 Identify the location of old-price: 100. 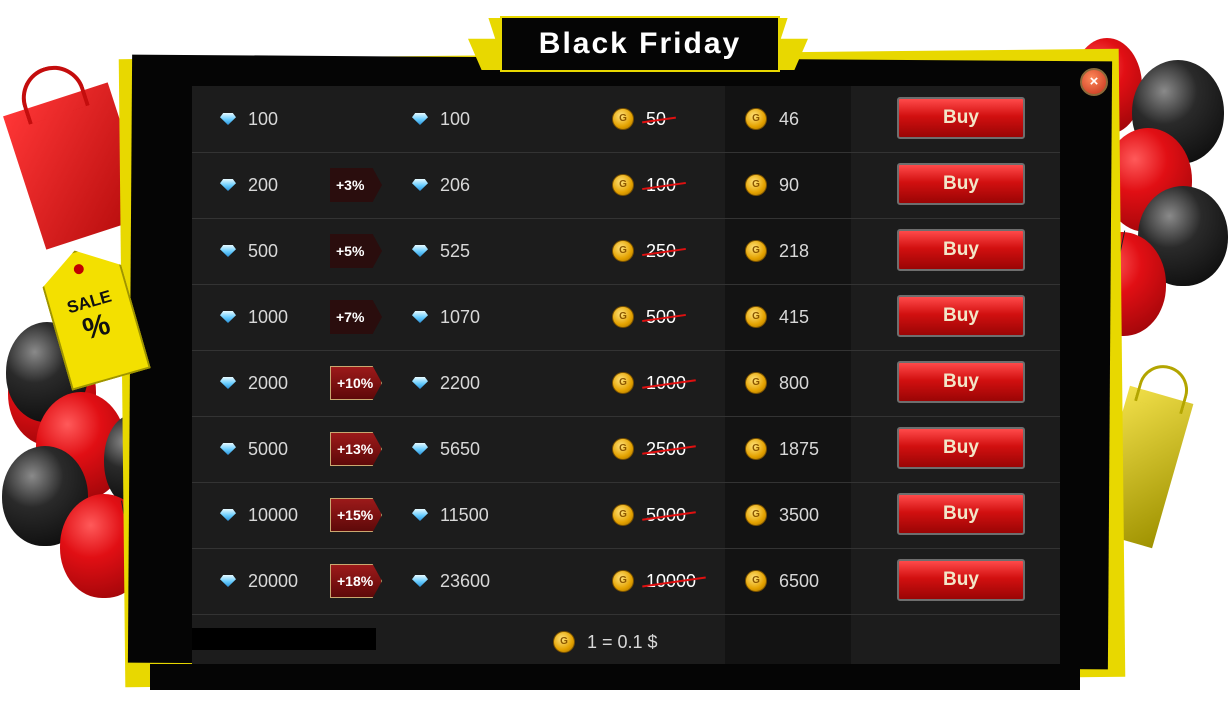
(661, 184).